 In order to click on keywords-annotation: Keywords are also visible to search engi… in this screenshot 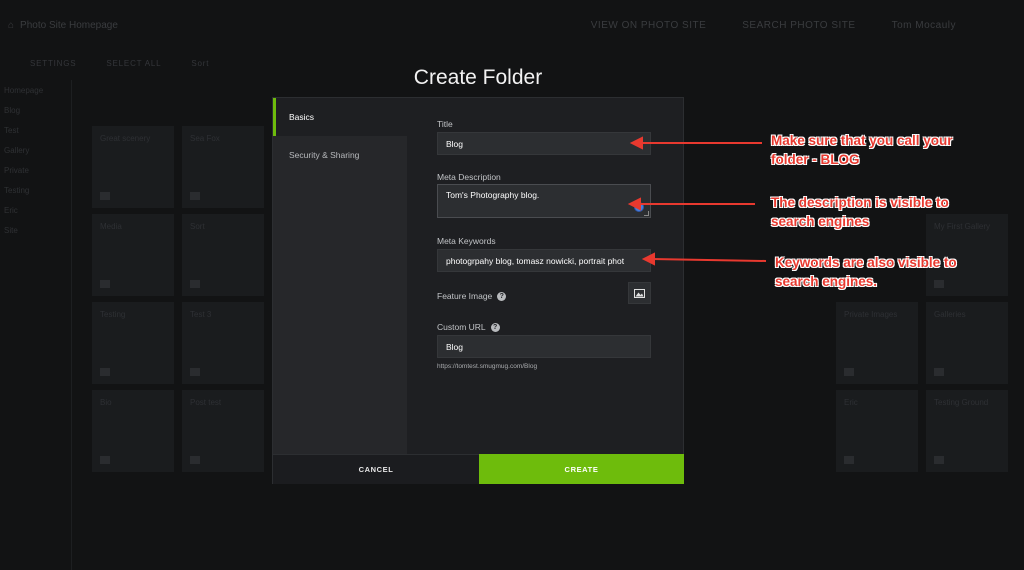, I will do `click(866, 272)`.